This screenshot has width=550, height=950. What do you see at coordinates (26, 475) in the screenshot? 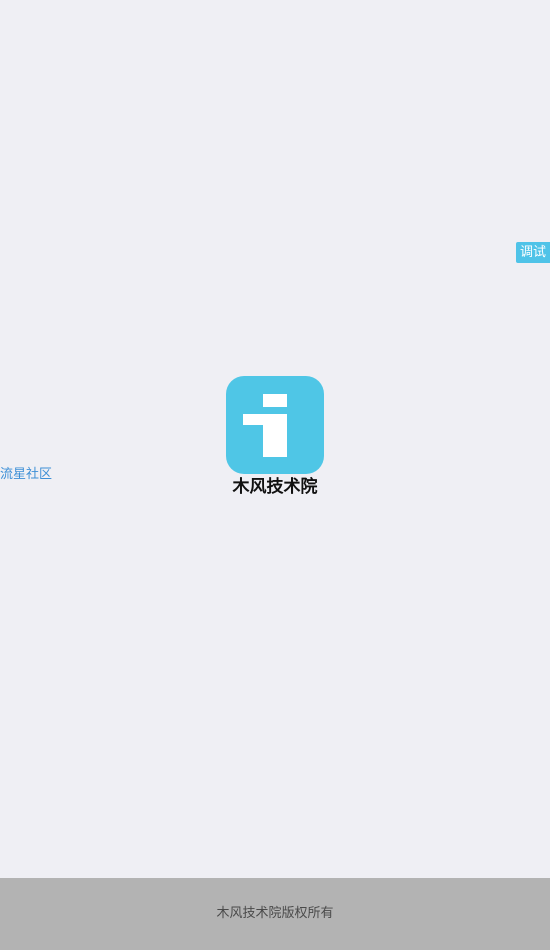
I see `community-link: 流星社区` at bounding box center [26, 475].